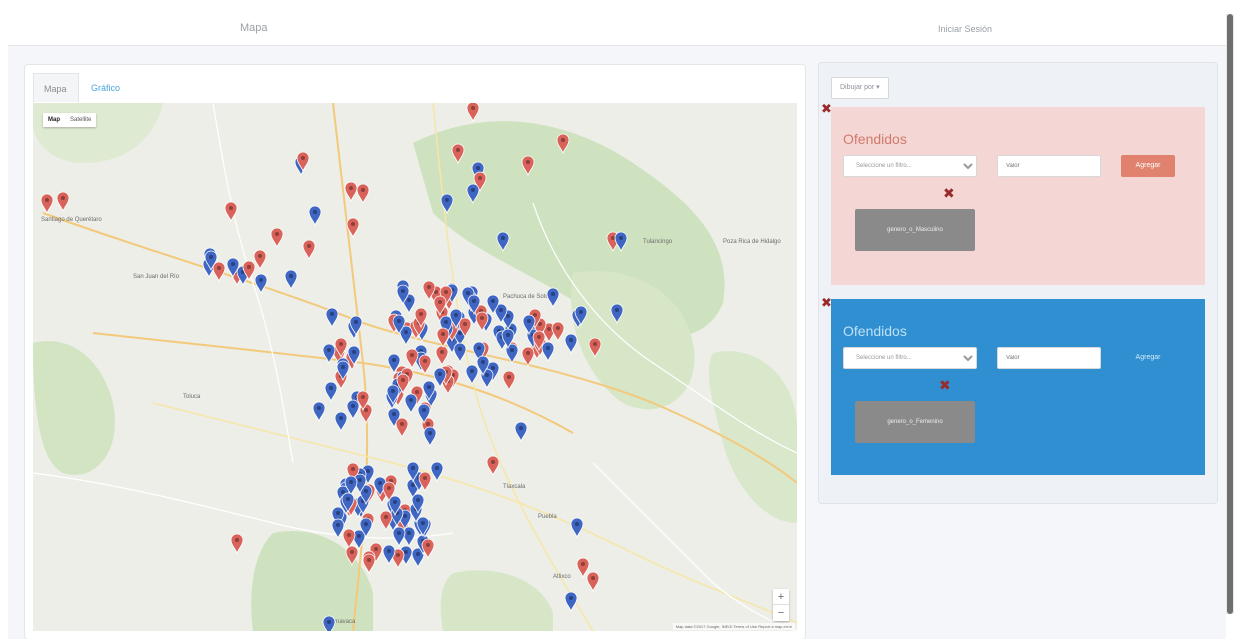 This screenshot has width=1242, height=639. What do you see at coordinates (80, 120) in the screenshot?
I see `map-type-satellite: Satellite` at bounding box center [80, 120].